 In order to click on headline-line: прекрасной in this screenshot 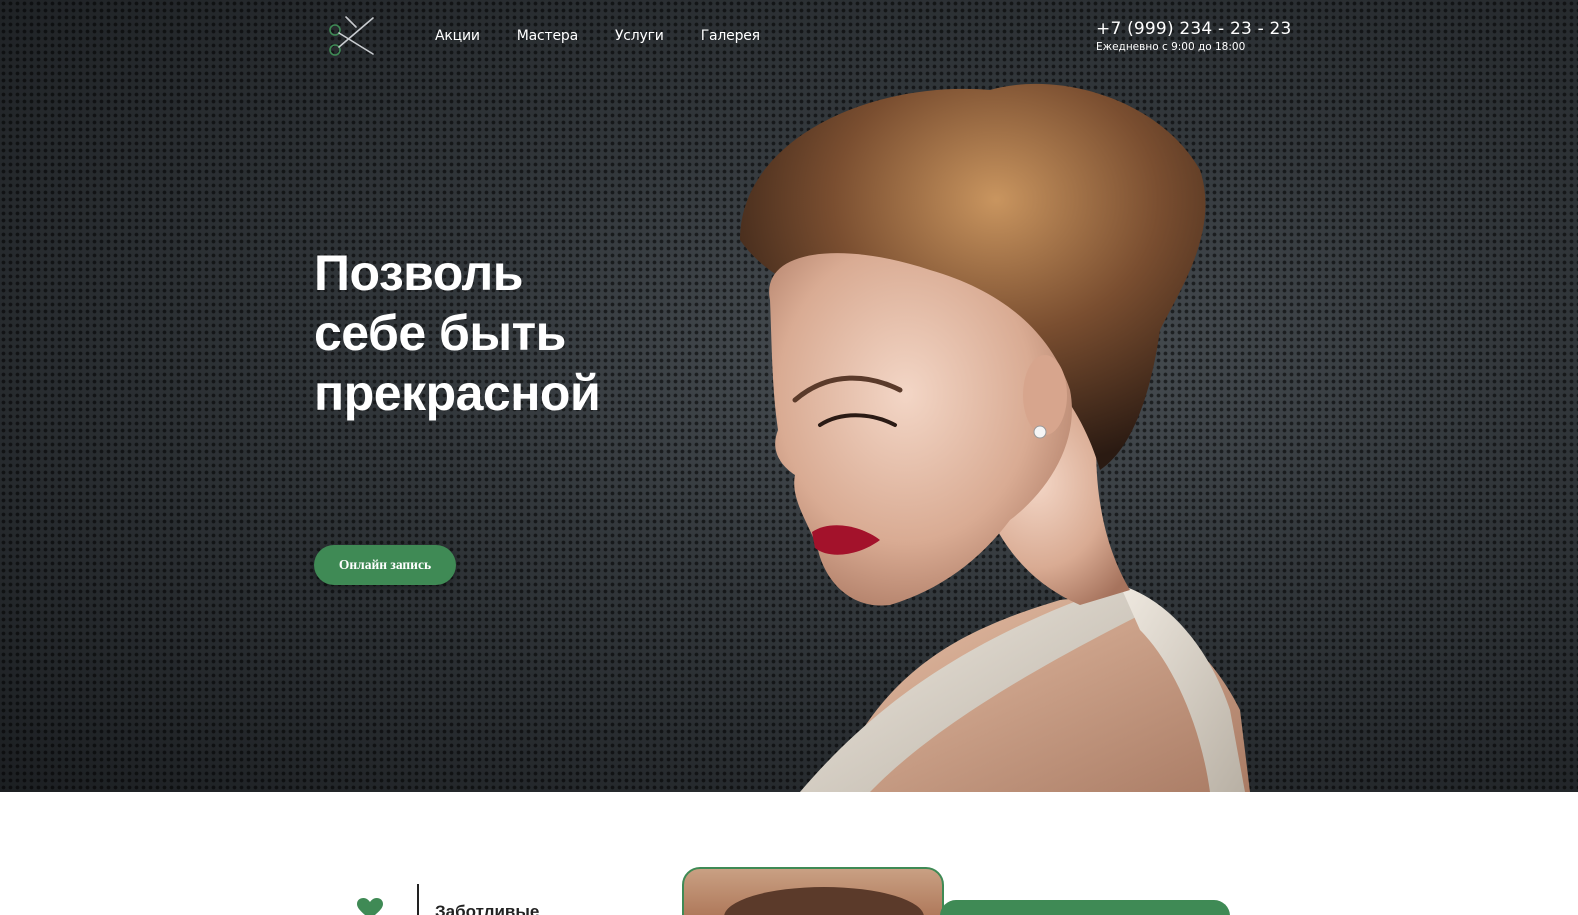, I will do `click(457, 393)`.